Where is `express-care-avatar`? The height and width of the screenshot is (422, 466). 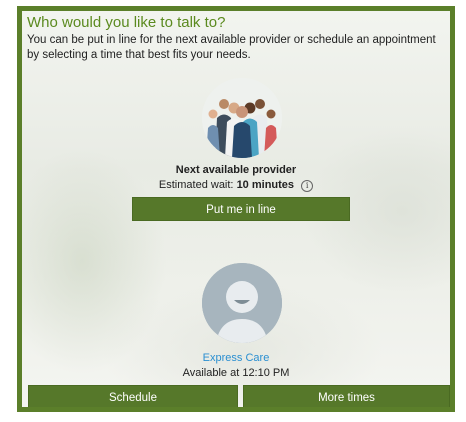
express-care-avatar is located at coordinates (242, 303).